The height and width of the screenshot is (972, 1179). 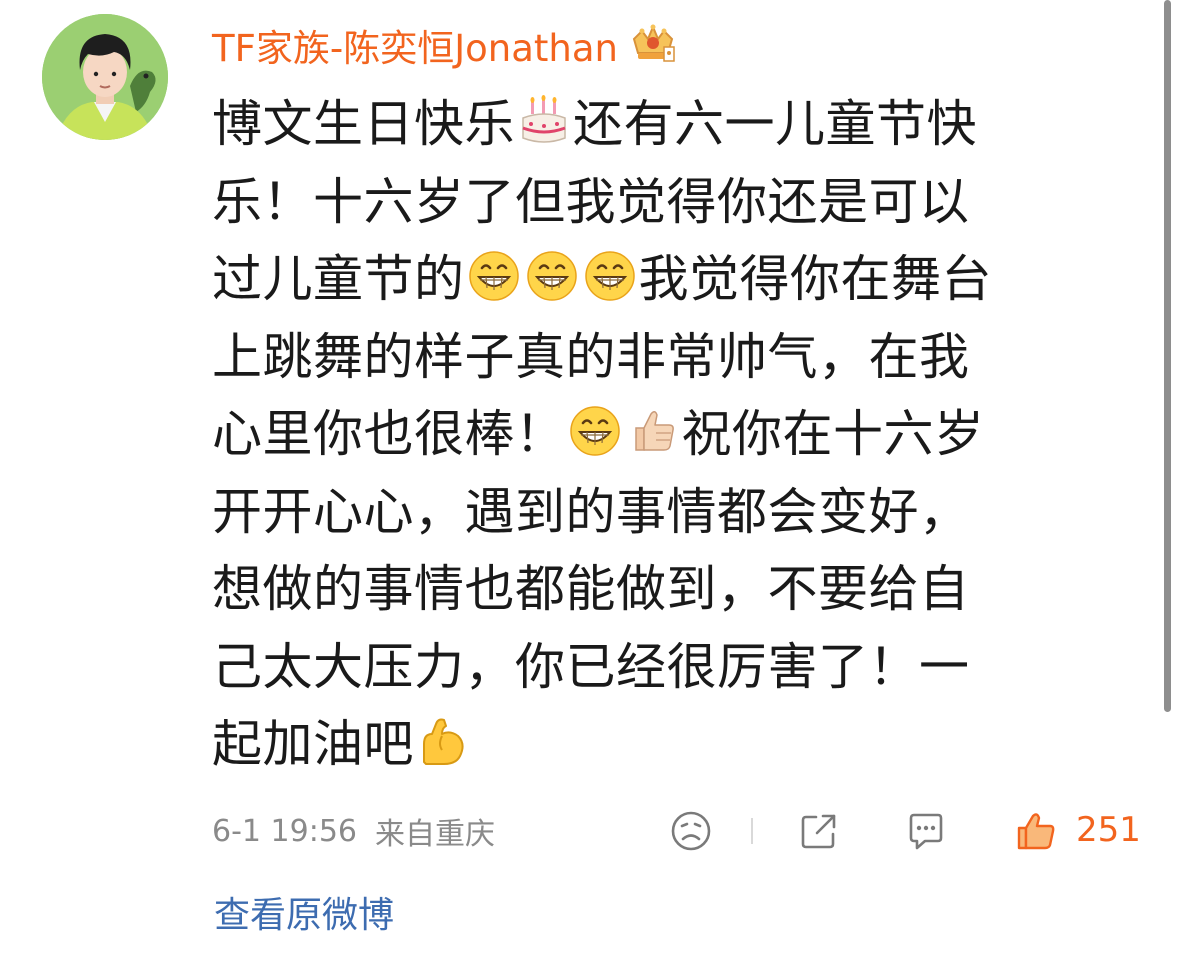 I want to click on birthday-cake-emoji, so click(x=544, y=120).